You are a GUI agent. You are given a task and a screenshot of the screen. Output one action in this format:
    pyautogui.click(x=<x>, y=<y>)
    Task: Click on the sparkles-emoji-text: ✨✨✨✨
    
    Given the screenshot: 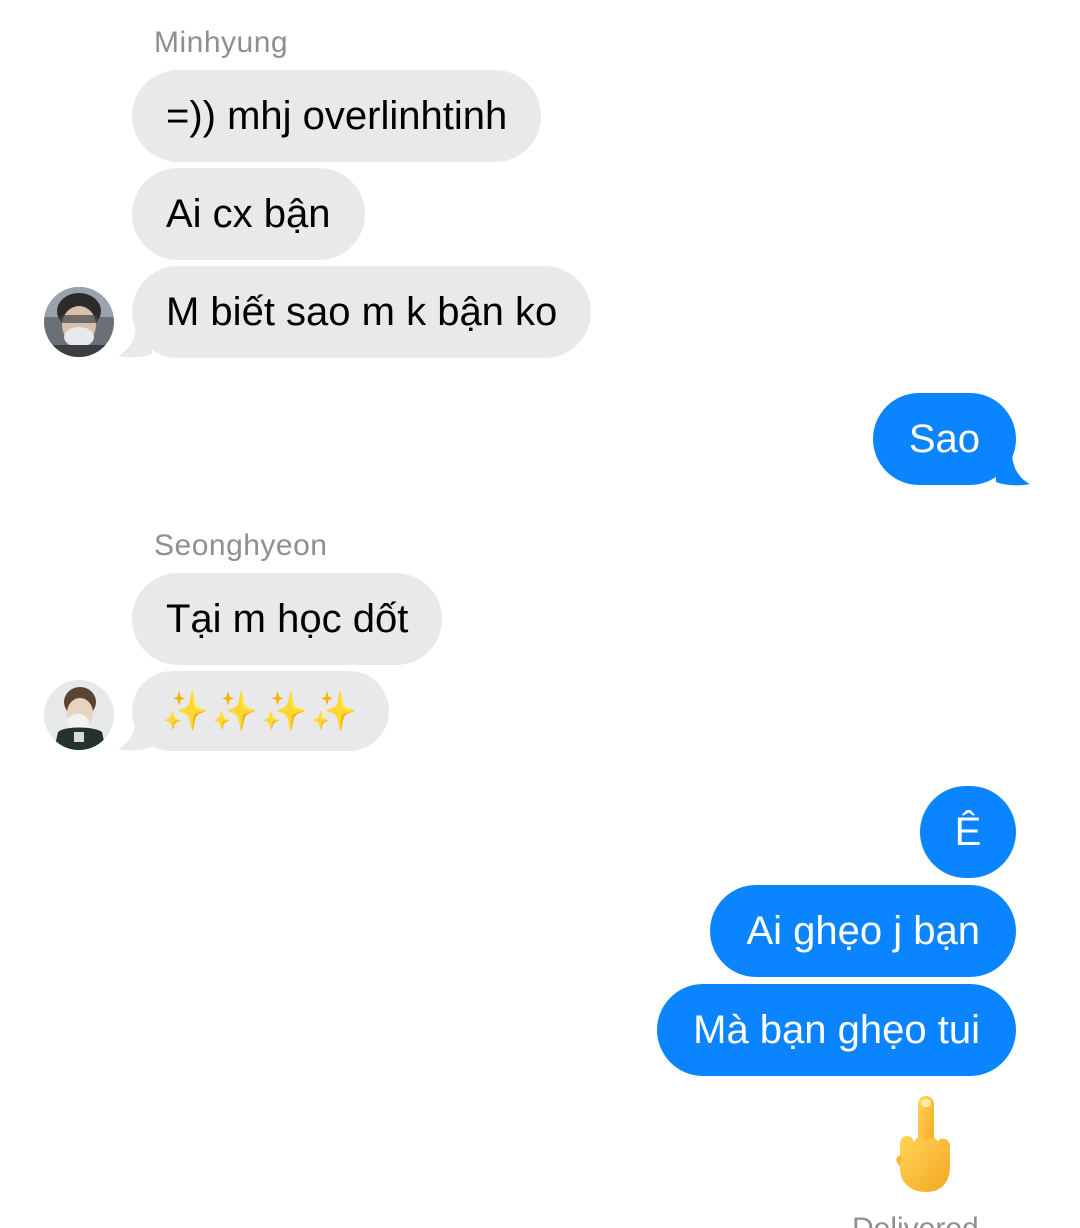 What is the action you would take?
    pyautogui.click(x=261, y=711)
    